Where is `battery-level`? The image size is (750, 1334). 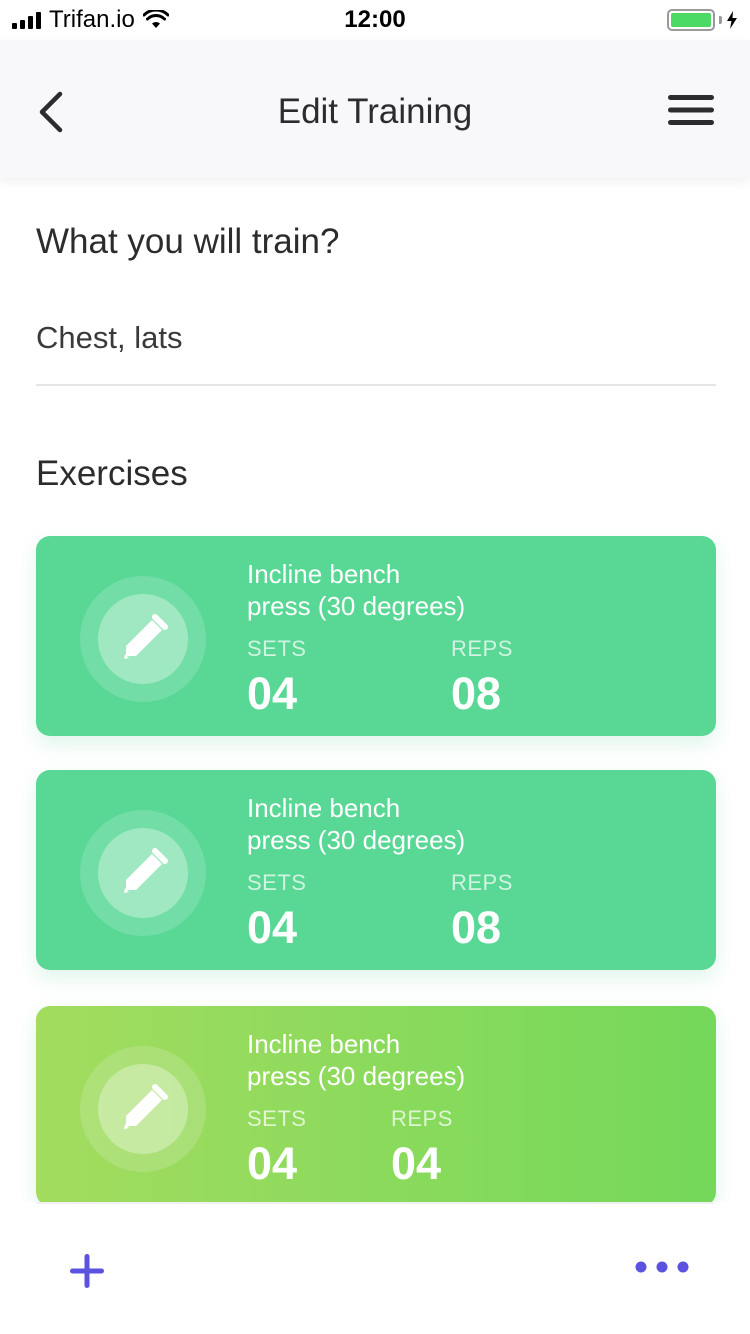 battery-level is located at coordinates (691, 20).